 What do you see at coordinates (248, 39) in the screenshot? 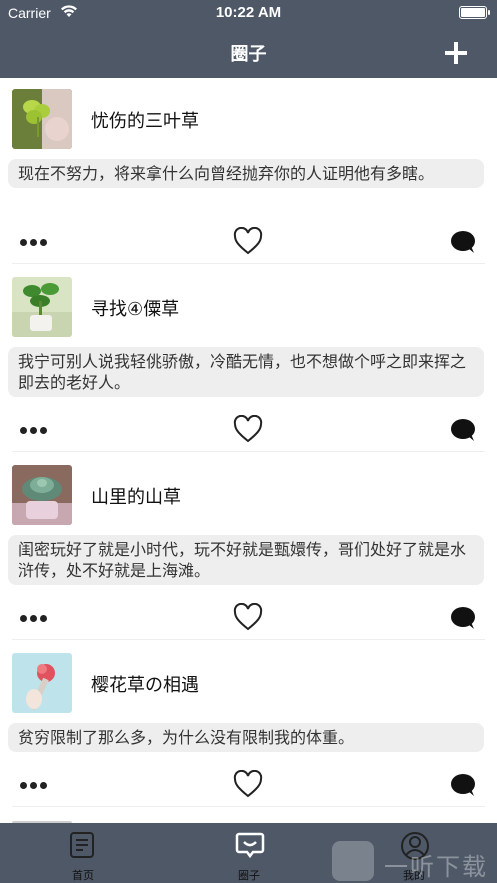
I see `top-bar: Carrier 10:22 AM 圈子` at bounding box center [248, 39].